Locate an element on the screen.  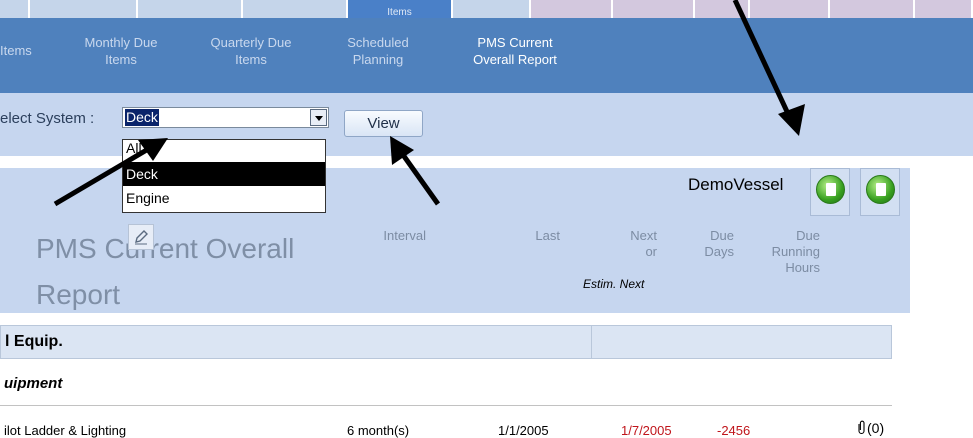
top-tab-strip: Items is located at coordinates (486, 9).